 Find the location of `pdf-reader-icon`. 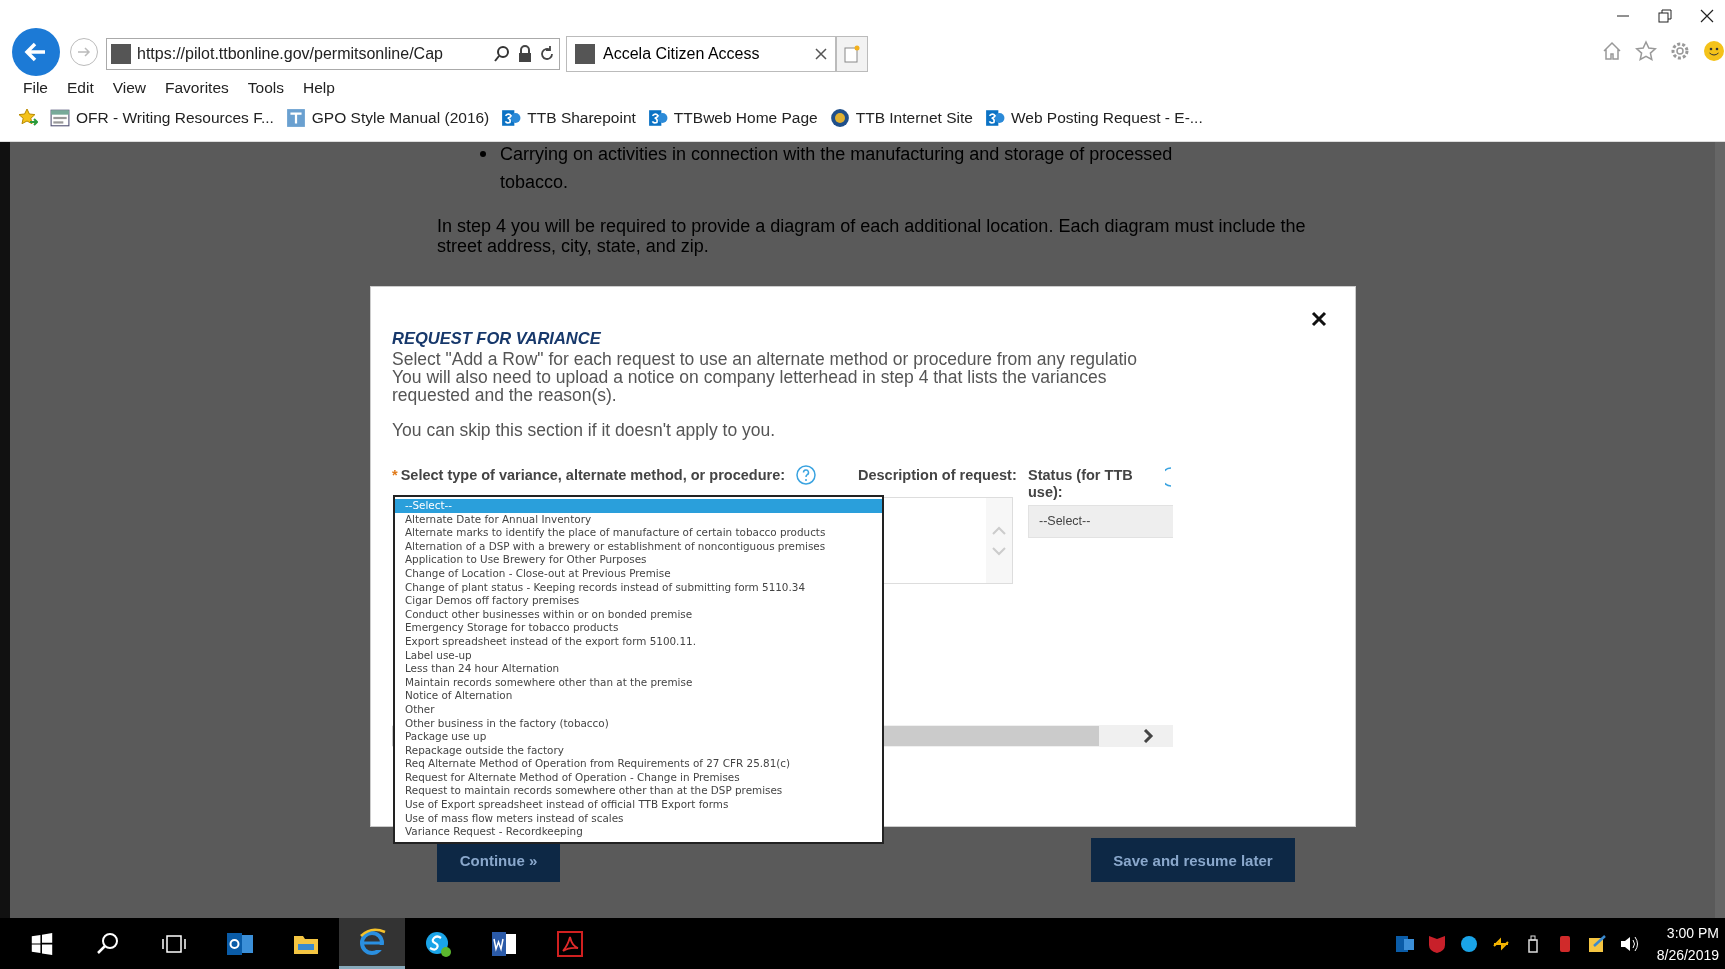

pdf-reader-icon is located at coordinates (570, 943).